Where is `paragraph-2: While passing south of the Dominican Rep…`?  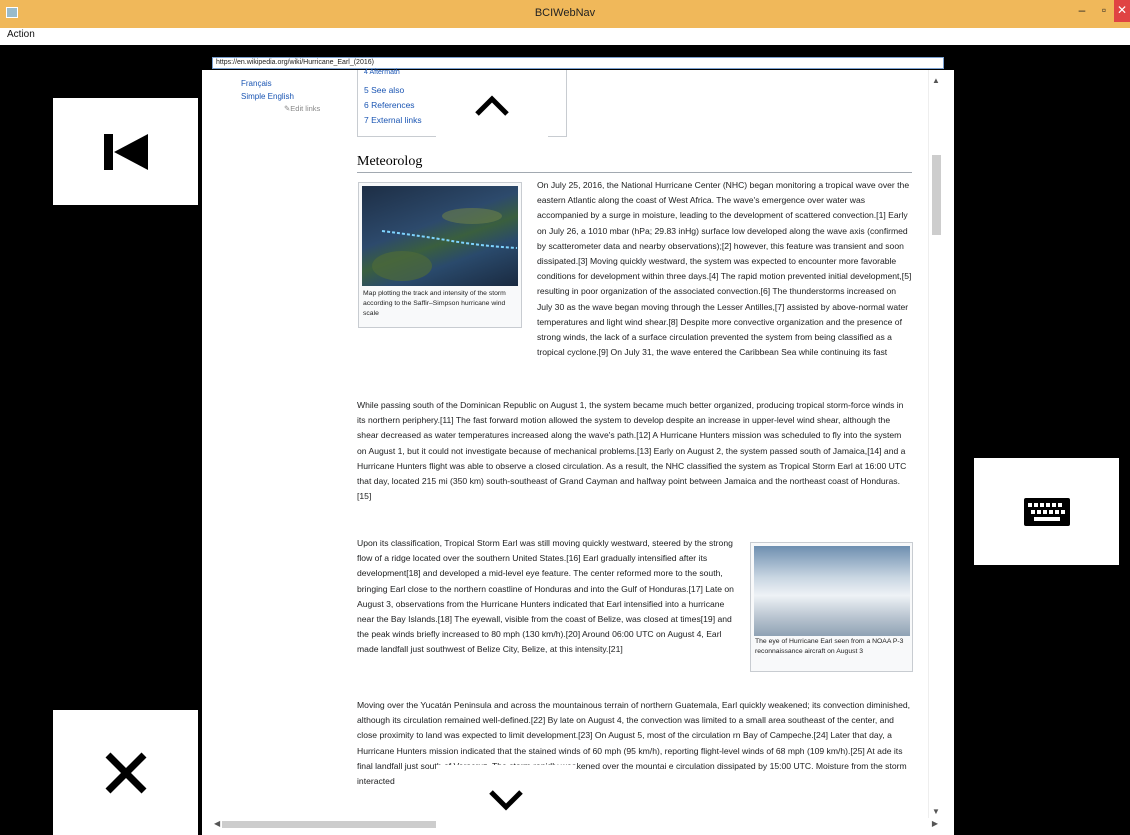
paragraph-2: While passing south of the Dominican Rep… is located at coordinates (632, 451).